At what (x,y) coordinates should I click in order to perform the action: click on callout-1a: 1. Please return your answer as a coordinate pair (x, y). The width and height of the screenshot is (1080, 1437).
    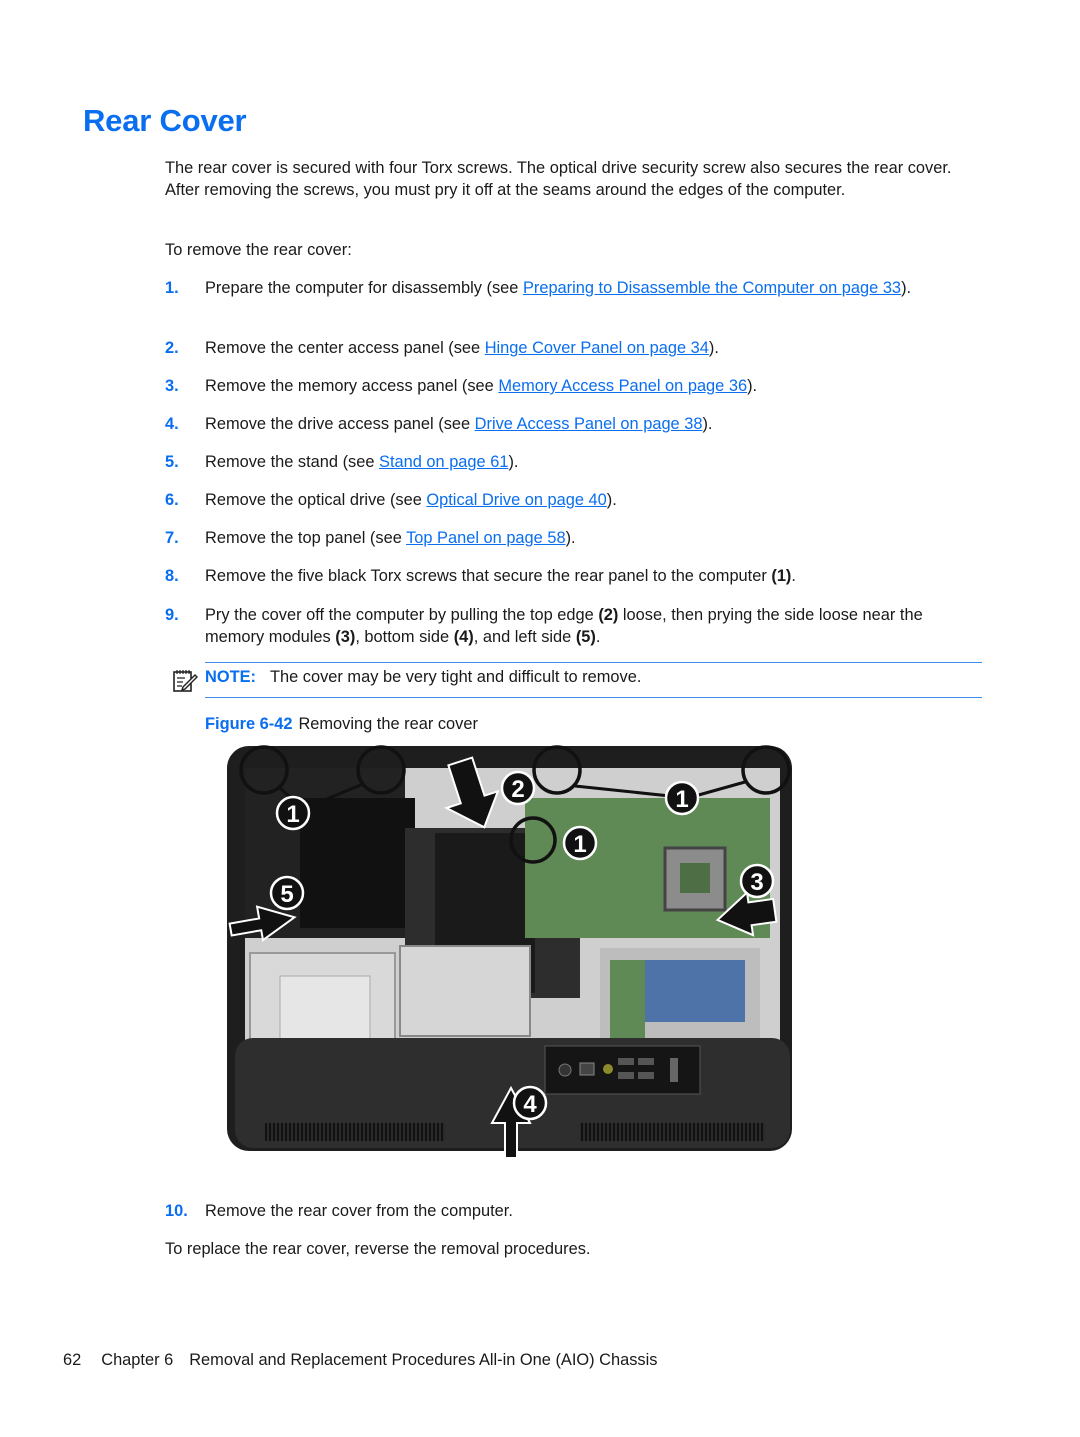
    Looking at the image, I should click on (293, 813).